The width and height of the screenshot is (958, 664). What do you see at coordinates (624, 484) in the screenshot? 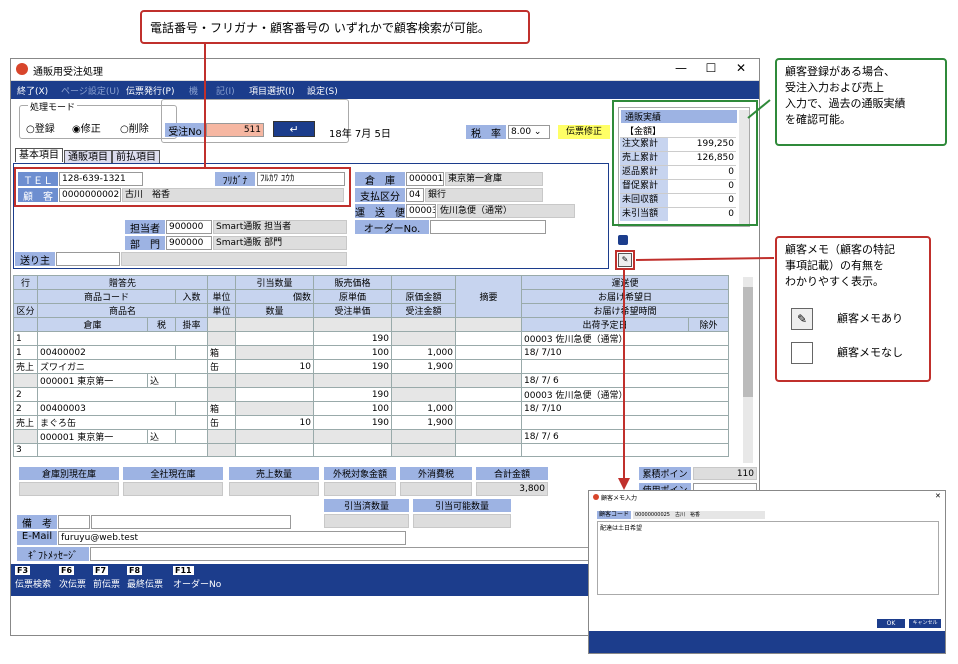
I see `arrow-head` at bounding box center [624, 484].